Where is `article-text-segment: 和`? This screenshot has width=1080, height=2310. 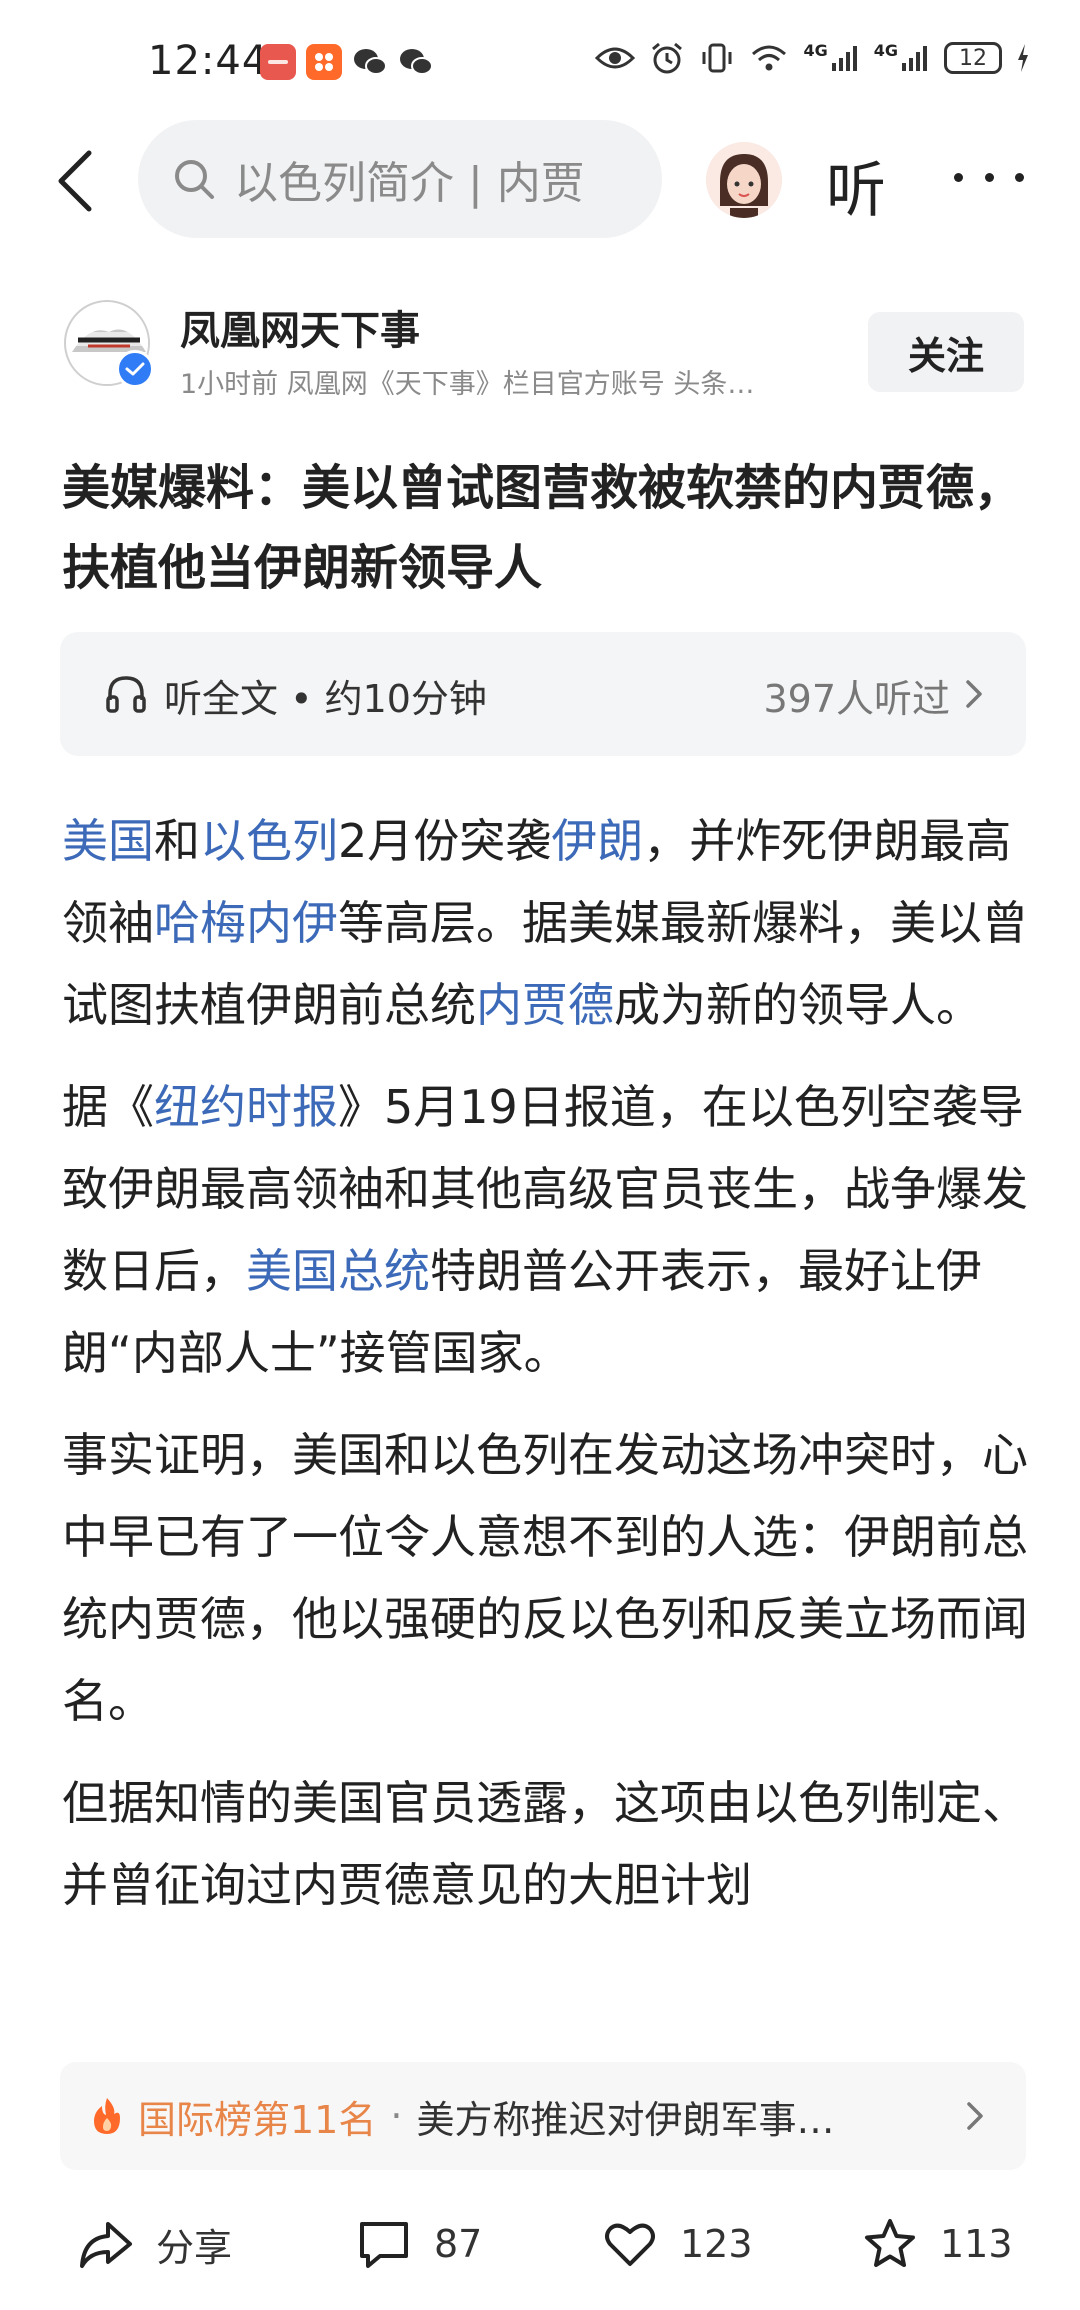 article-text-segment: 和 is located at coordinates (177, 841).